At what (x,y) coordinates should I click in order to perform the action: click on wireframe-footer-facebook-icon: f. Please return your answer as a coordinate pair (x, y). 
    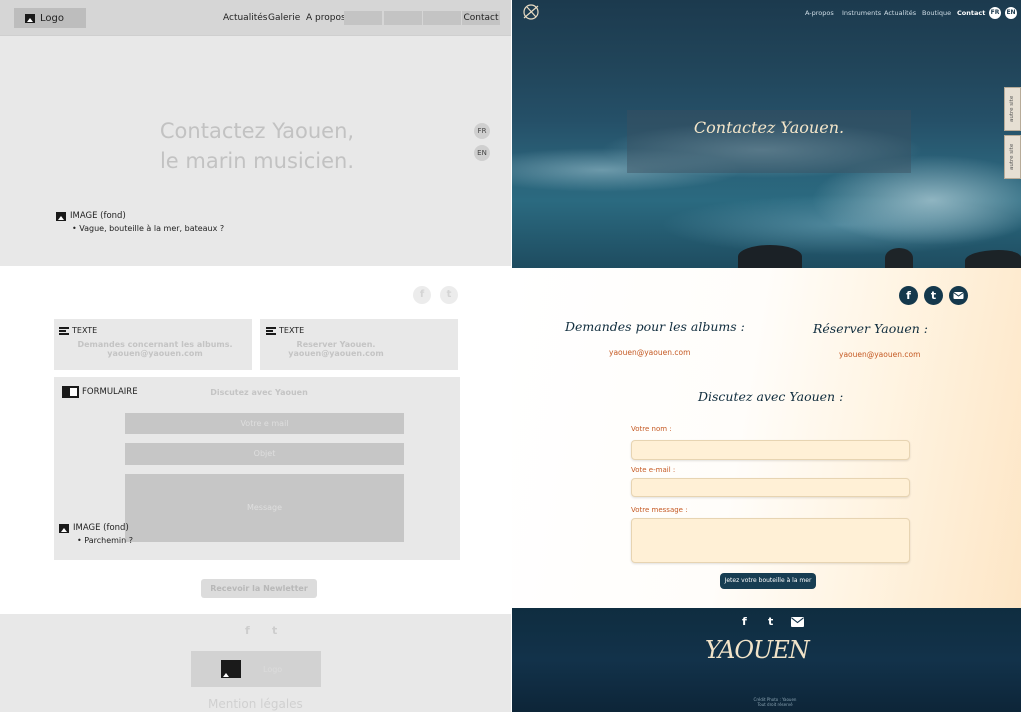
    Looking at the image, I should click on (247, 630).